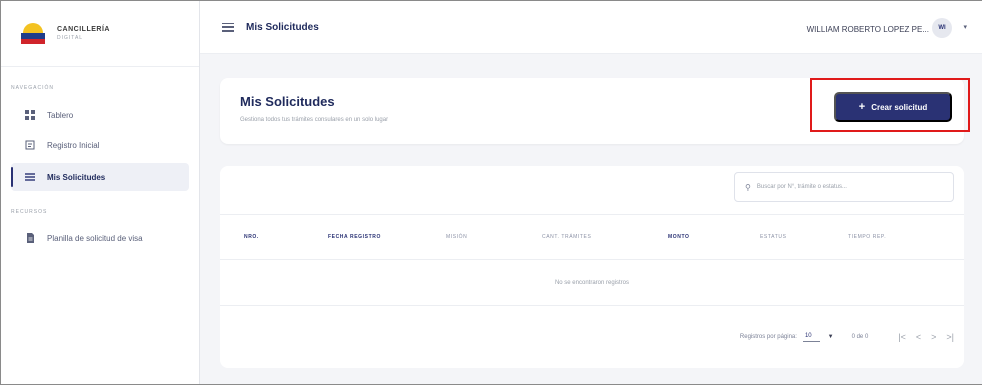 The height and width of the screenshot is (385, 982). Describe the element at coordinates (32, 88) in the screenshot. I see `section-label-navigation: NAVEGACIÓN` at that location.